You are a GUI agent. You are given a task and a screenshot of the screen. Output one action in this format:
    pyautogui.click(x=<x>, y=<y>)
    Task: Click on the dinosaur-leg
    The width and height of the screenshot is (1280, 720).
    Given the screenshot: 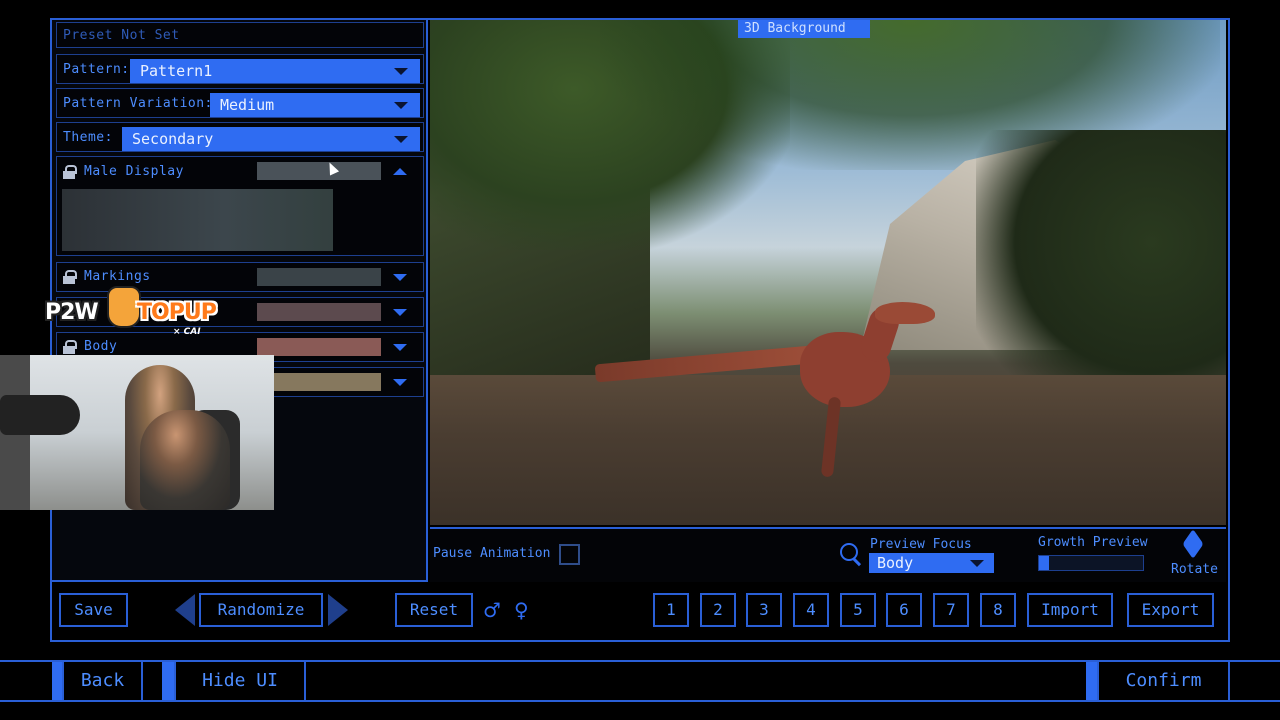 What is the action you would take?
    pyautogui.click(x=831, y=437)
    